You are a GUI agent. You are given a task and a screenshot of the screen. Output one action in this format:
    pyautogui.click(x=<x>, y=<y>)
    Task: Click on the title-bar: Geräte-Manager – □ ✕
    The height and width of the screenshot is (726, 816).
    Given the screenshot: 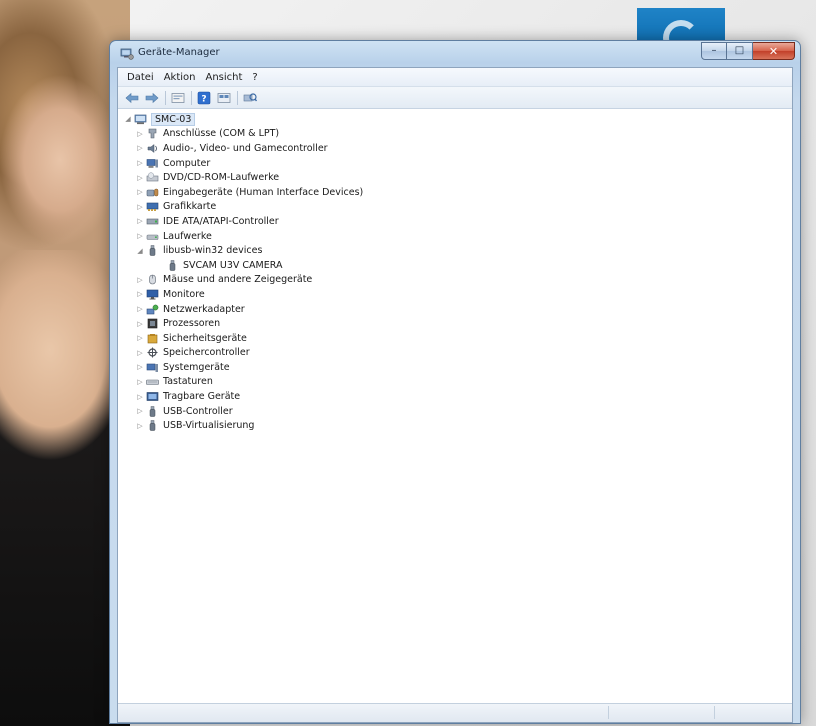 What is the action you would take?
    pyautogui.click(x=455, y=54)
    